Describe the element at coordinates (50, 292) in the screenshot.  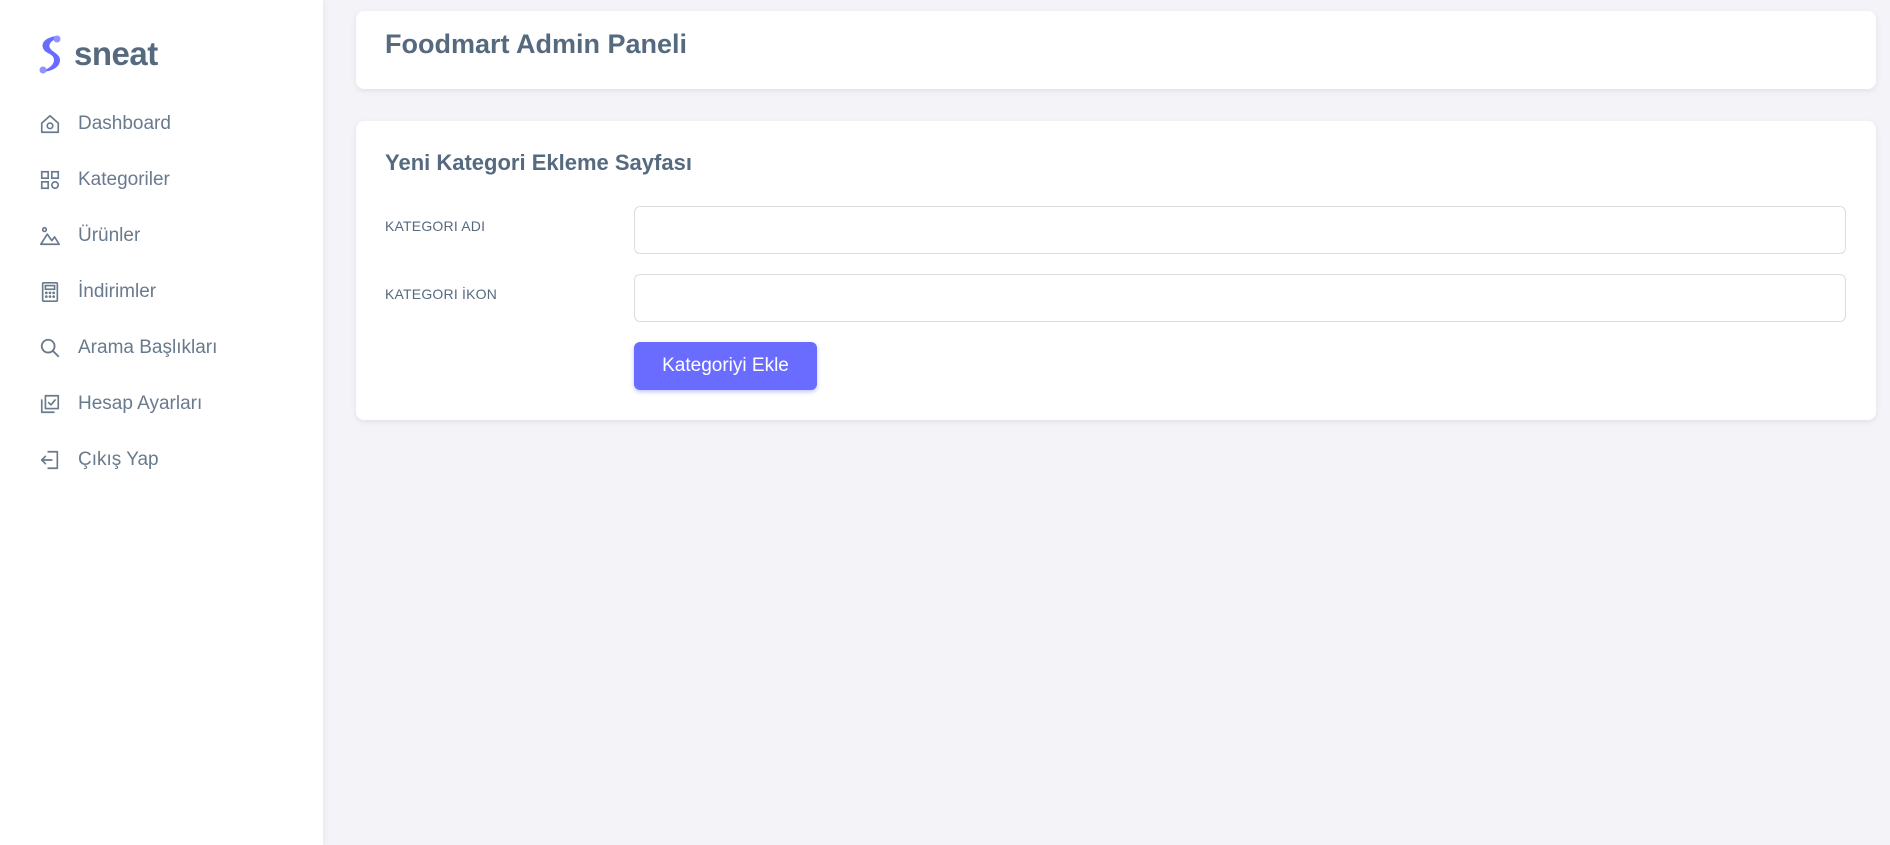
I see `calculator-icon` at that location.